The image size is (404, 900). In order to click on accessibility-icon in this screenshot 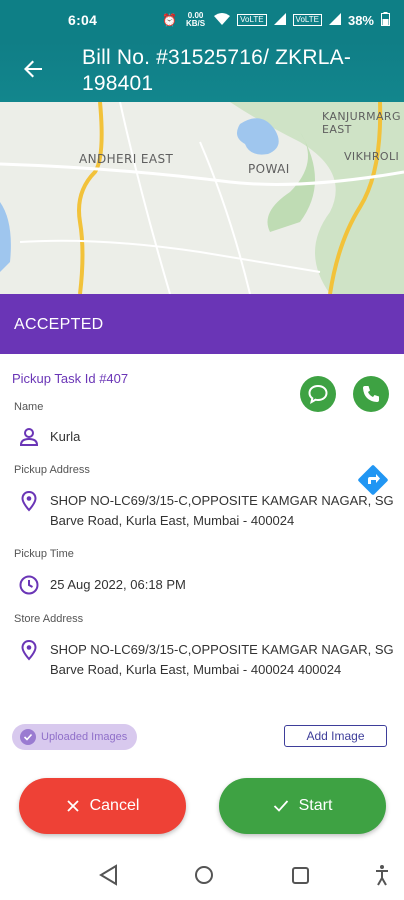, I will do `click(382, 875)`.